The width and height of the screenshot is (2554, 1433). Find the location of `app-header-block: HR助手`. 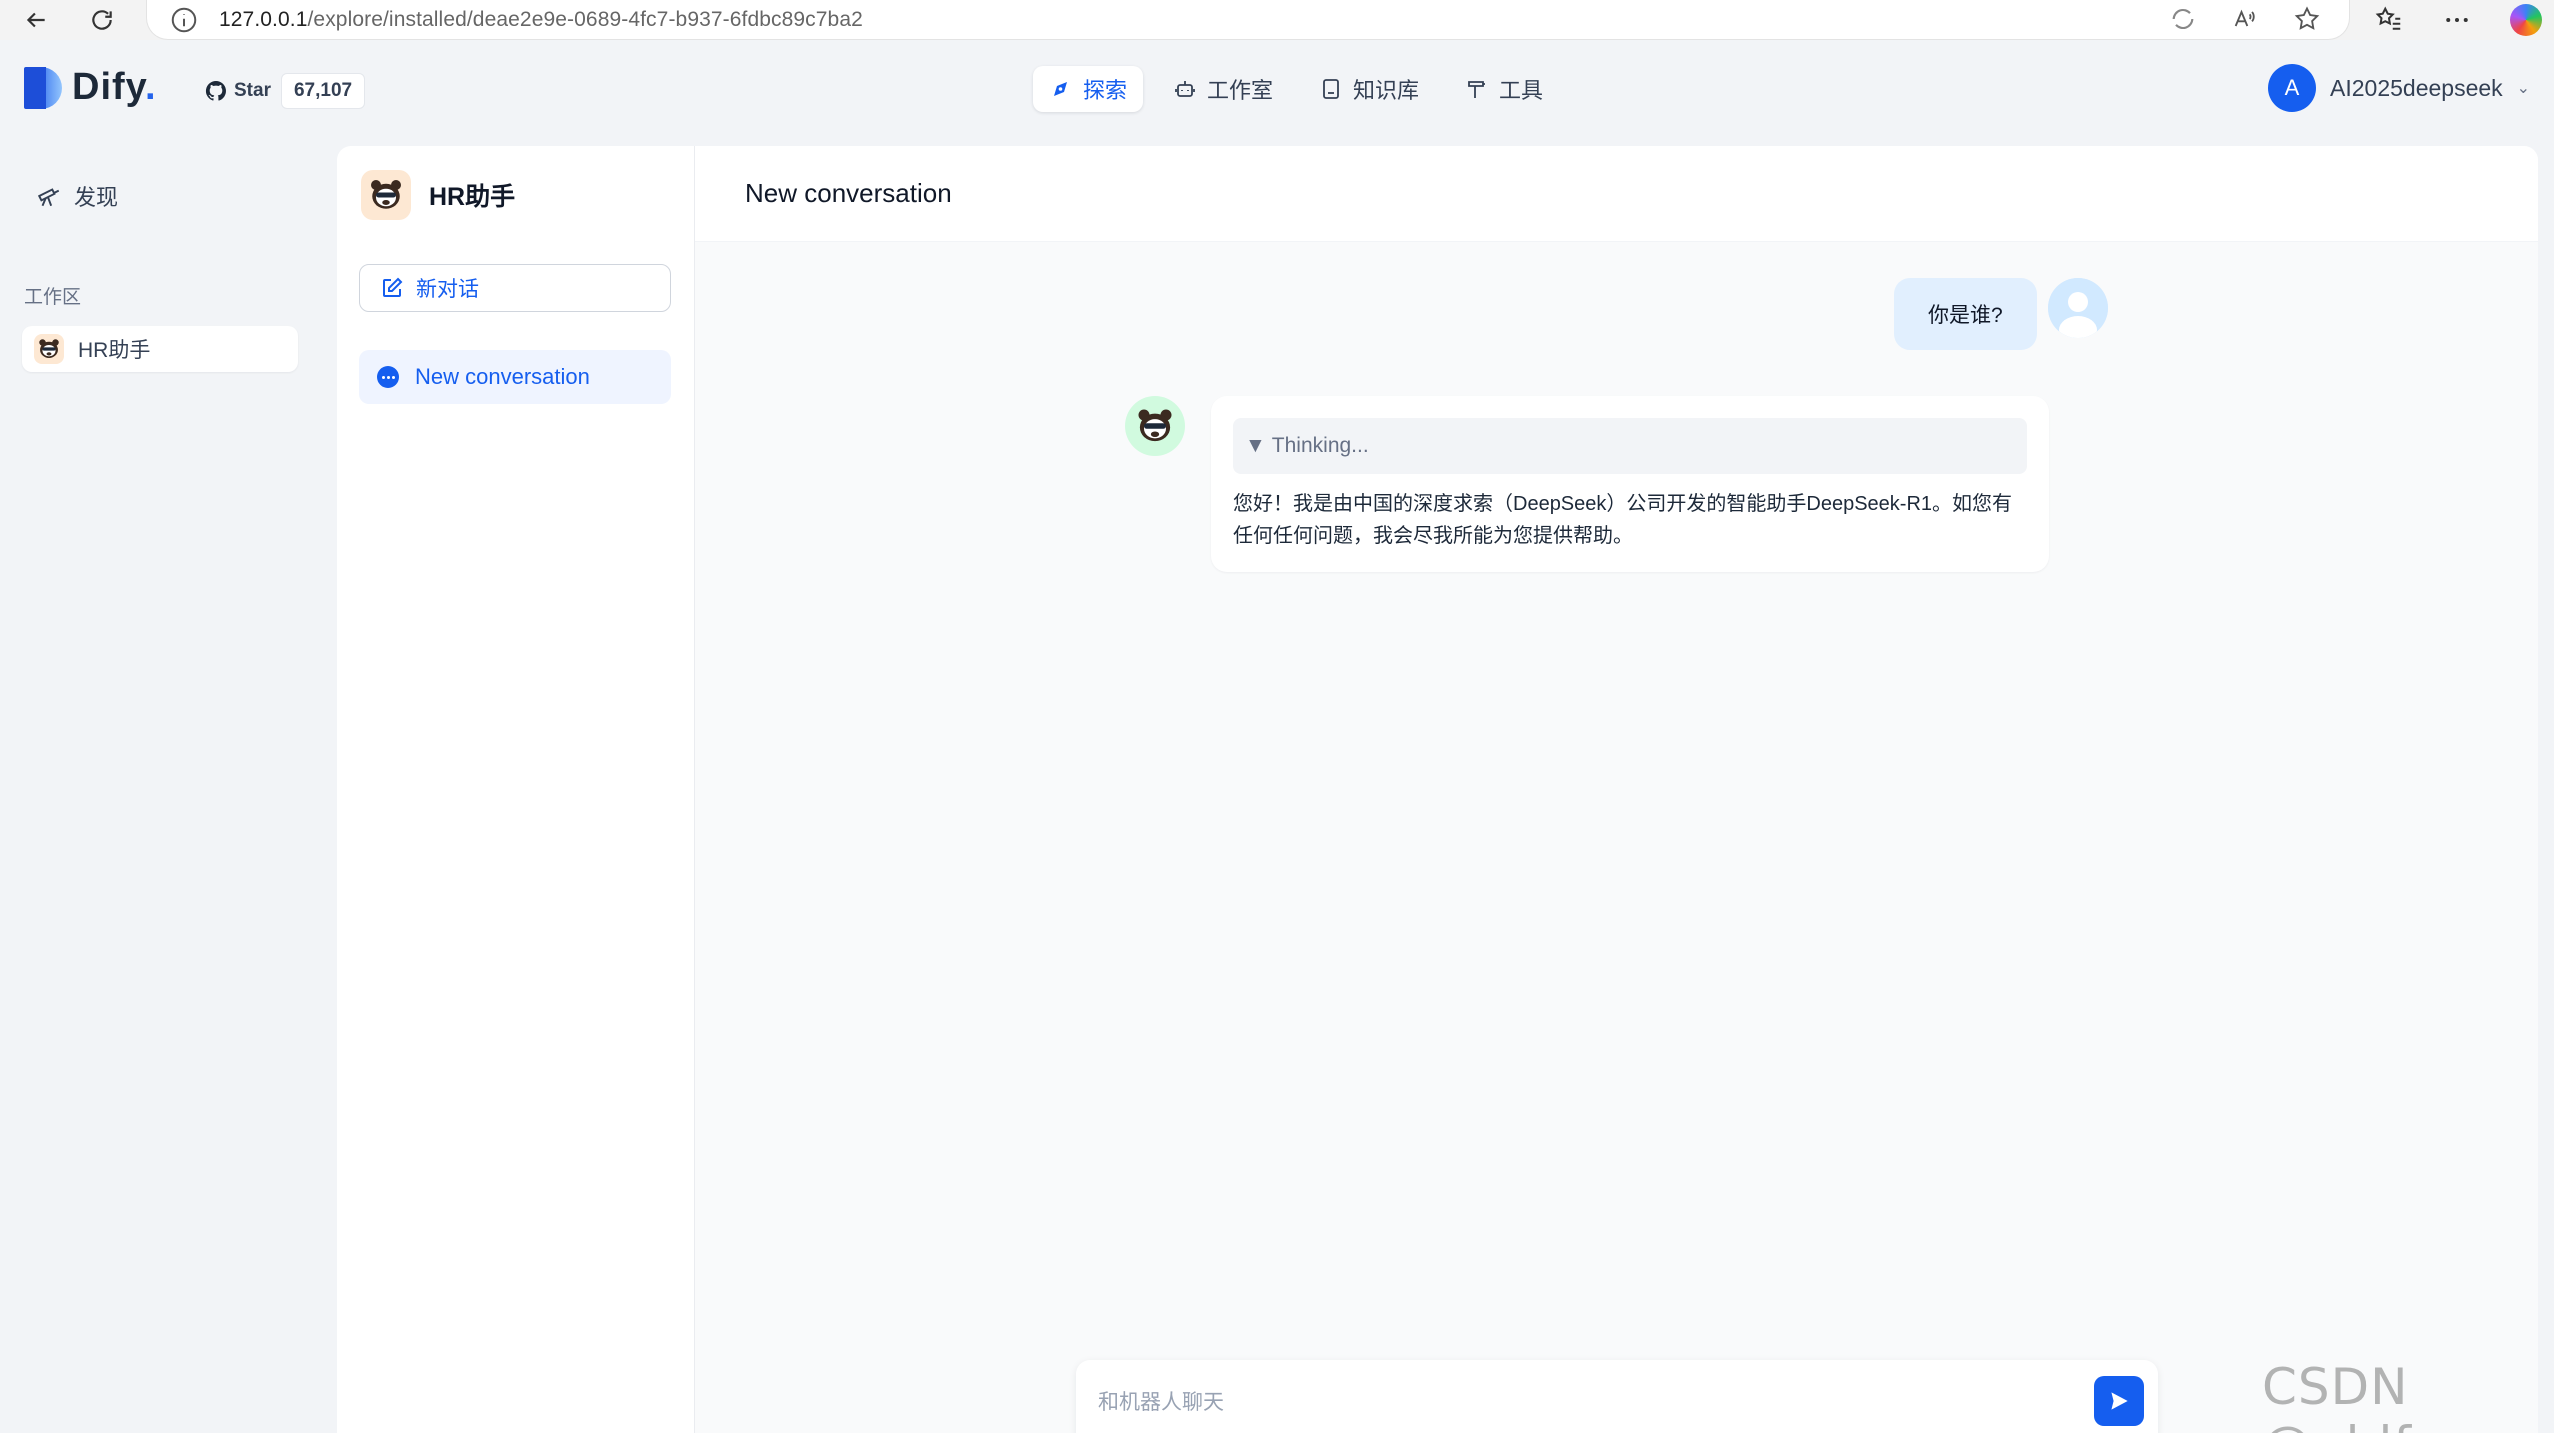

app-header-block: HR助手 is located at coordinates (438, 195).